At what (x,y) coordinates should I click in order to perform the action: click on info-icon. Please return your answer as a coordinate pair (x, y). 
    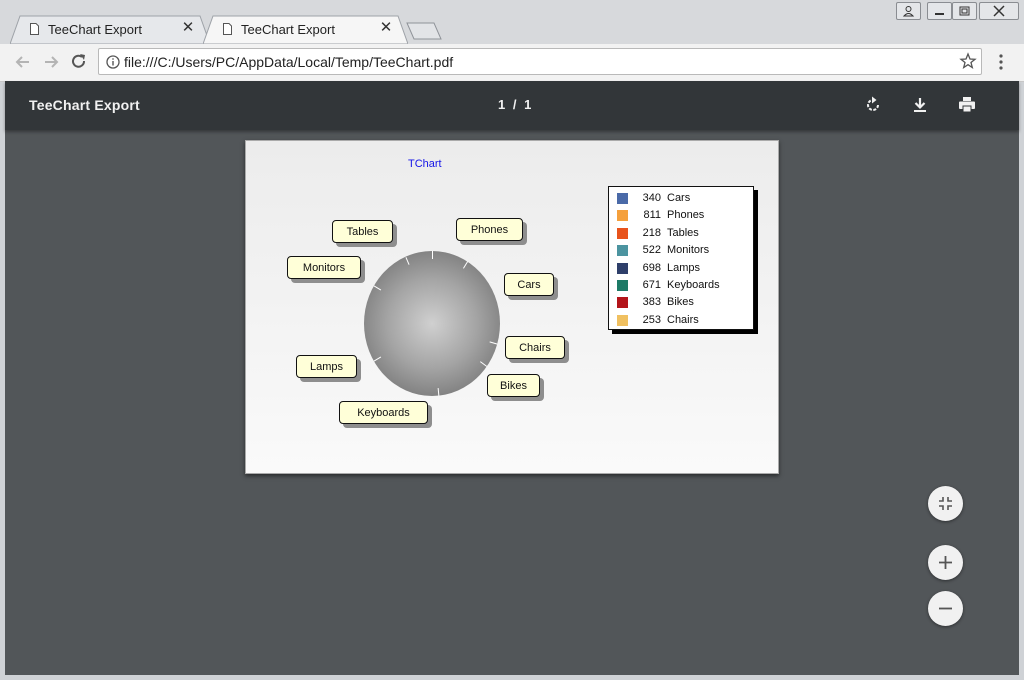
    Looking at the image, I should click on (113, 62).